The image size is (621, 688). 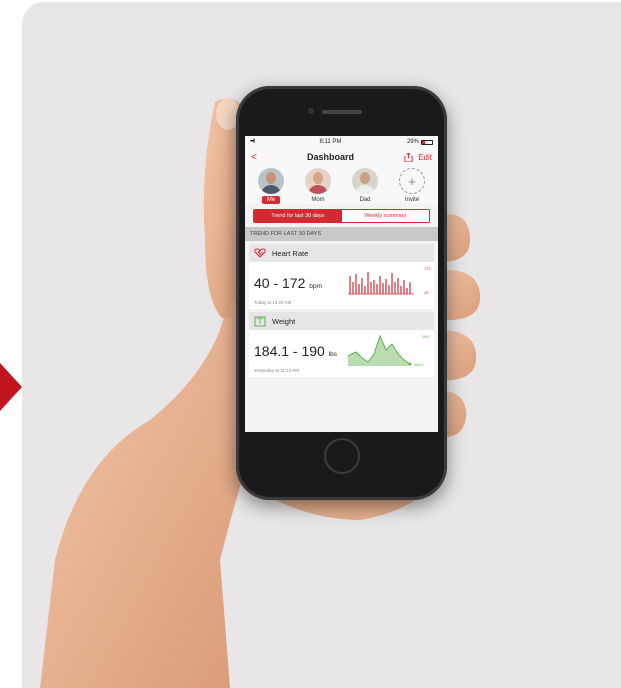 I want to click on heart-min-label: 40, so click(x=426, y=292).